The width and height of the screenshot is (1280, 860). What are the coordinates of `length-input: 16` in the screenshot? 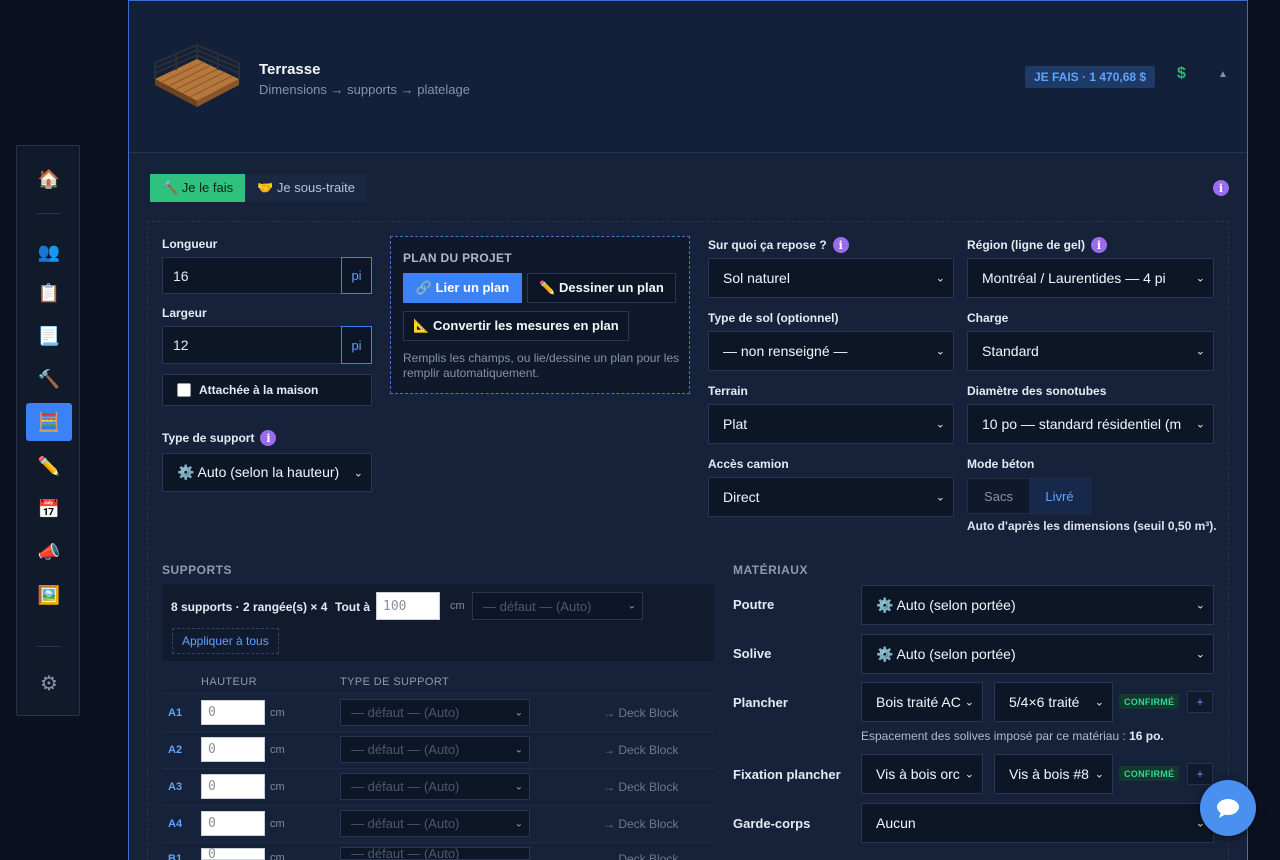 It's located at (252, 275).